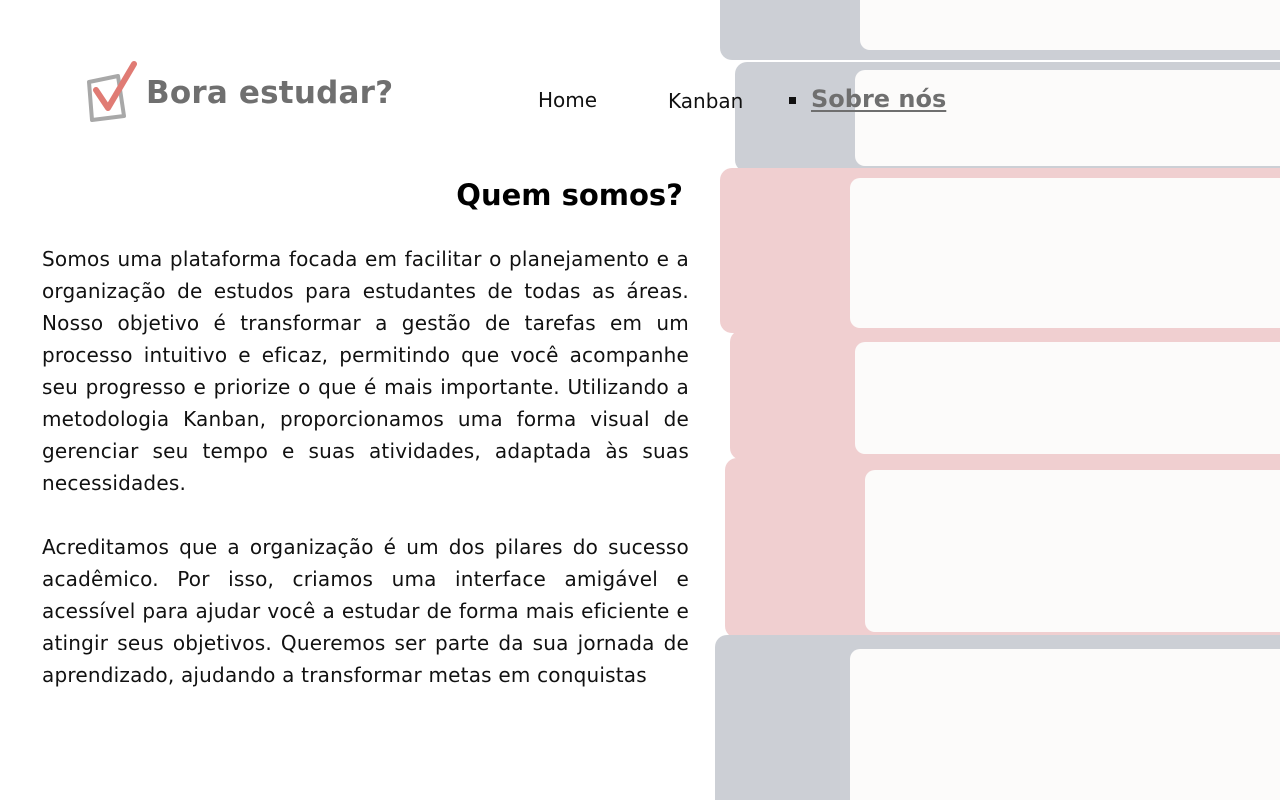 This screenshot has height=800, width=1280. I want to click on active-bullet-icon, so click(792, 100).